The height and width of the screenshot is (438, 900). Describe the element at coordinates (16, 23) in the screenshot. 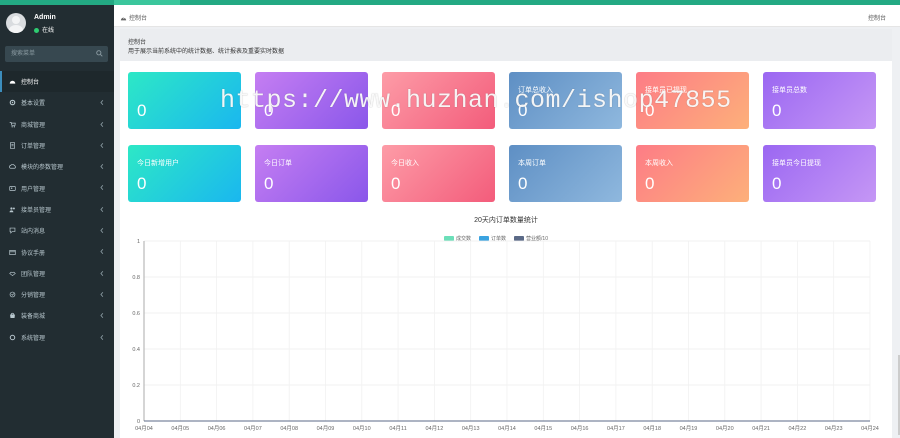

I see `avatar` at that location.